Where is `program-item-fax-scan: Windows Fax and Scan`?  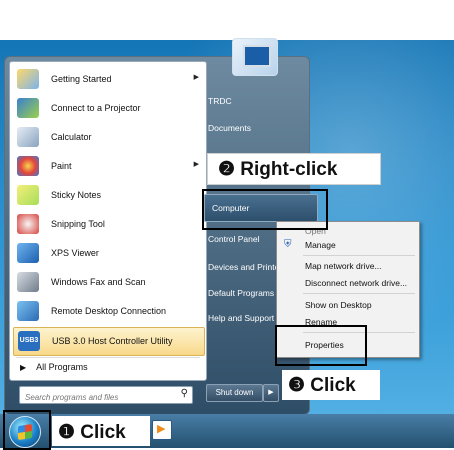 program-item-fax-scan: Windows Fax and Scan is located at coordinates (108, 282).